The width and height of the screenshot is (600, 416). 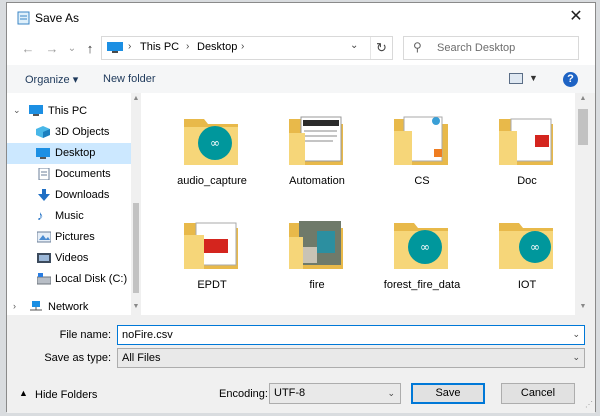 I want to click on pictures-icon, so click(x=44, y=237).